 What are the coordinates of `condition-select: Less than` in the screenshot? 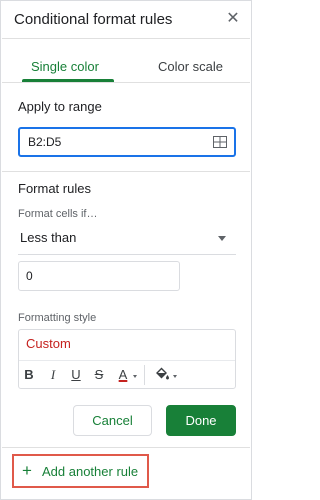 It's located at (127, 239).